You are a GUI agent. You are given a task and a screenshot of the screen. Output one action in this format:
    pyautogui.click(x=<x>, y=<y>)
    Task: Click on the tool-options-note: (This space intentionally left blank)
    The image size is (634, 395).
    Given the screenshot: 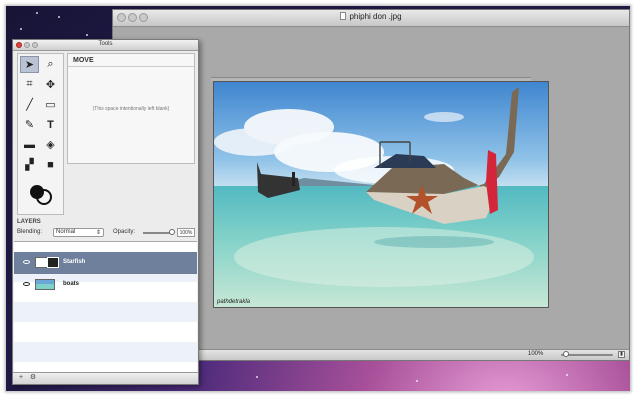 What is the action you would take?
    pyautogui.click(x=131, y=109)
    